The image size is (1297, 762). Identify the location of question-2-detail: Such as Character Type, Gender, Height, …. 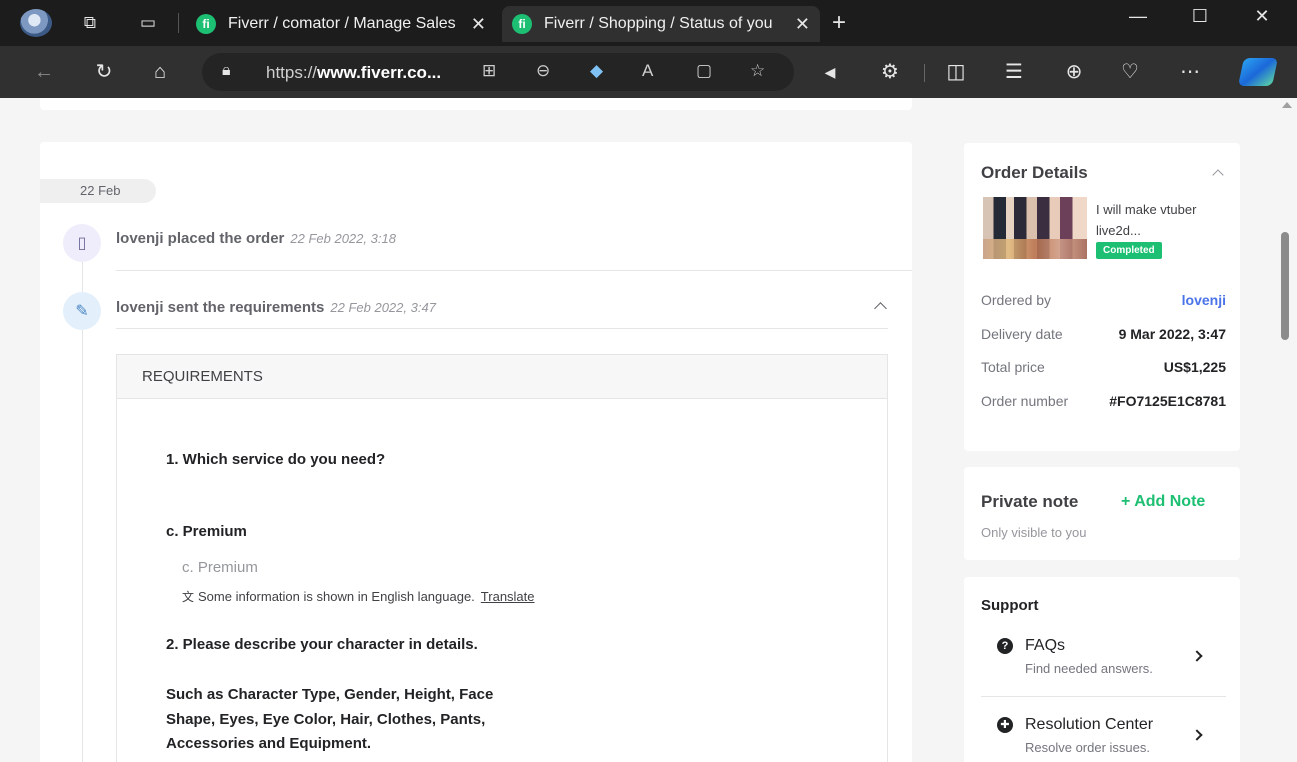
(330, 719).